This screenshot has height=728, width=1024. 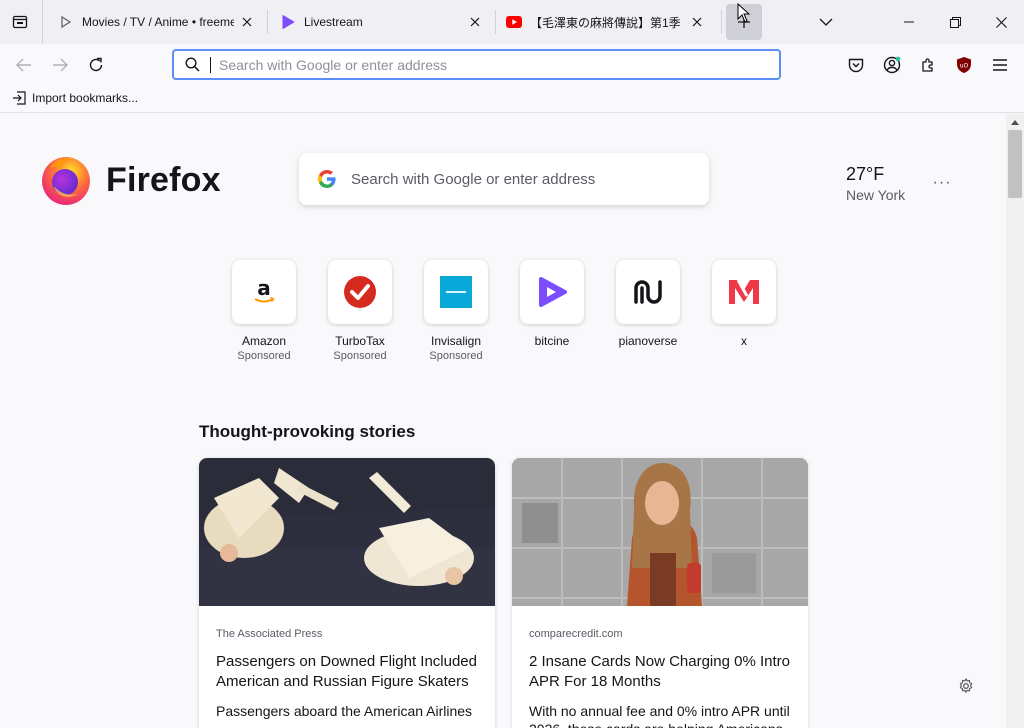 I want to click on puzzle-icon, so click(x=927, y=65).